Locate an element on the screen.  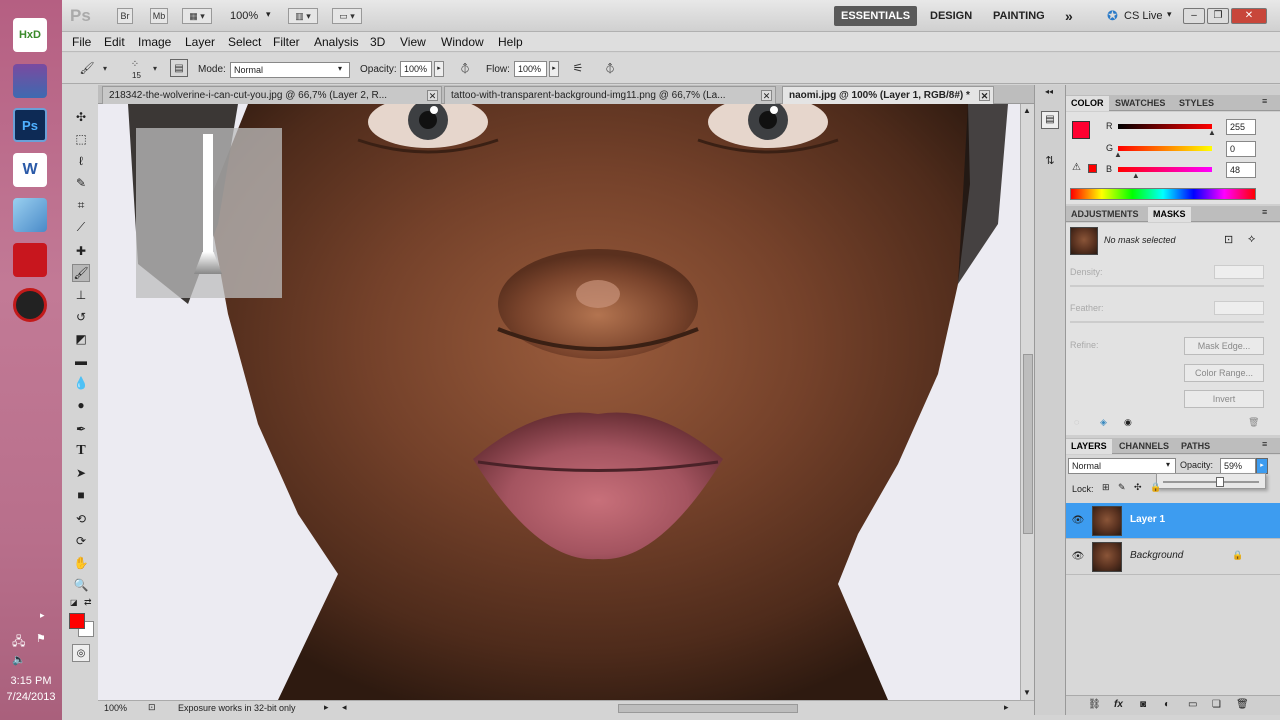
tab-swatches: SWATCHES is located at coordinates (1140, 103).